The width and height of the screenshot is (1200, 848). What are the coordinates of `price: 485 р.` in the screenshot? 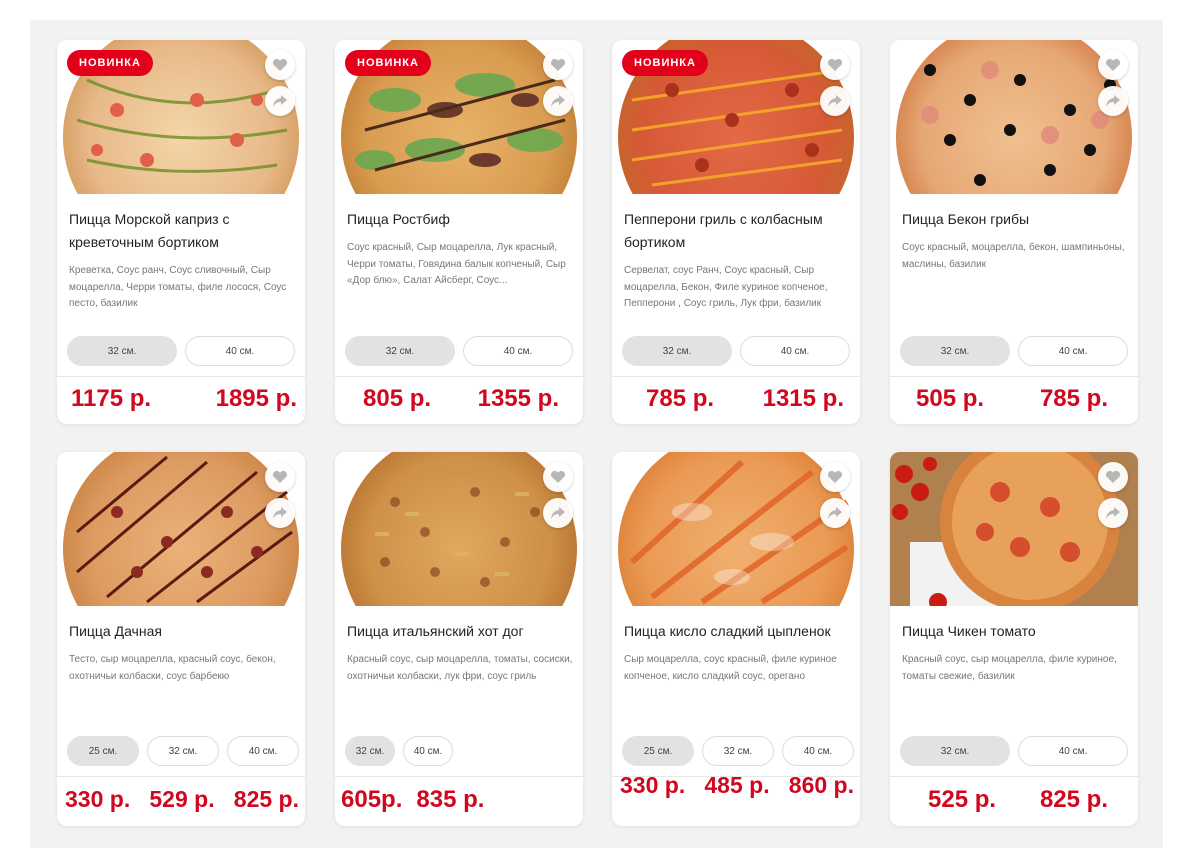 It's located at (737, 785).